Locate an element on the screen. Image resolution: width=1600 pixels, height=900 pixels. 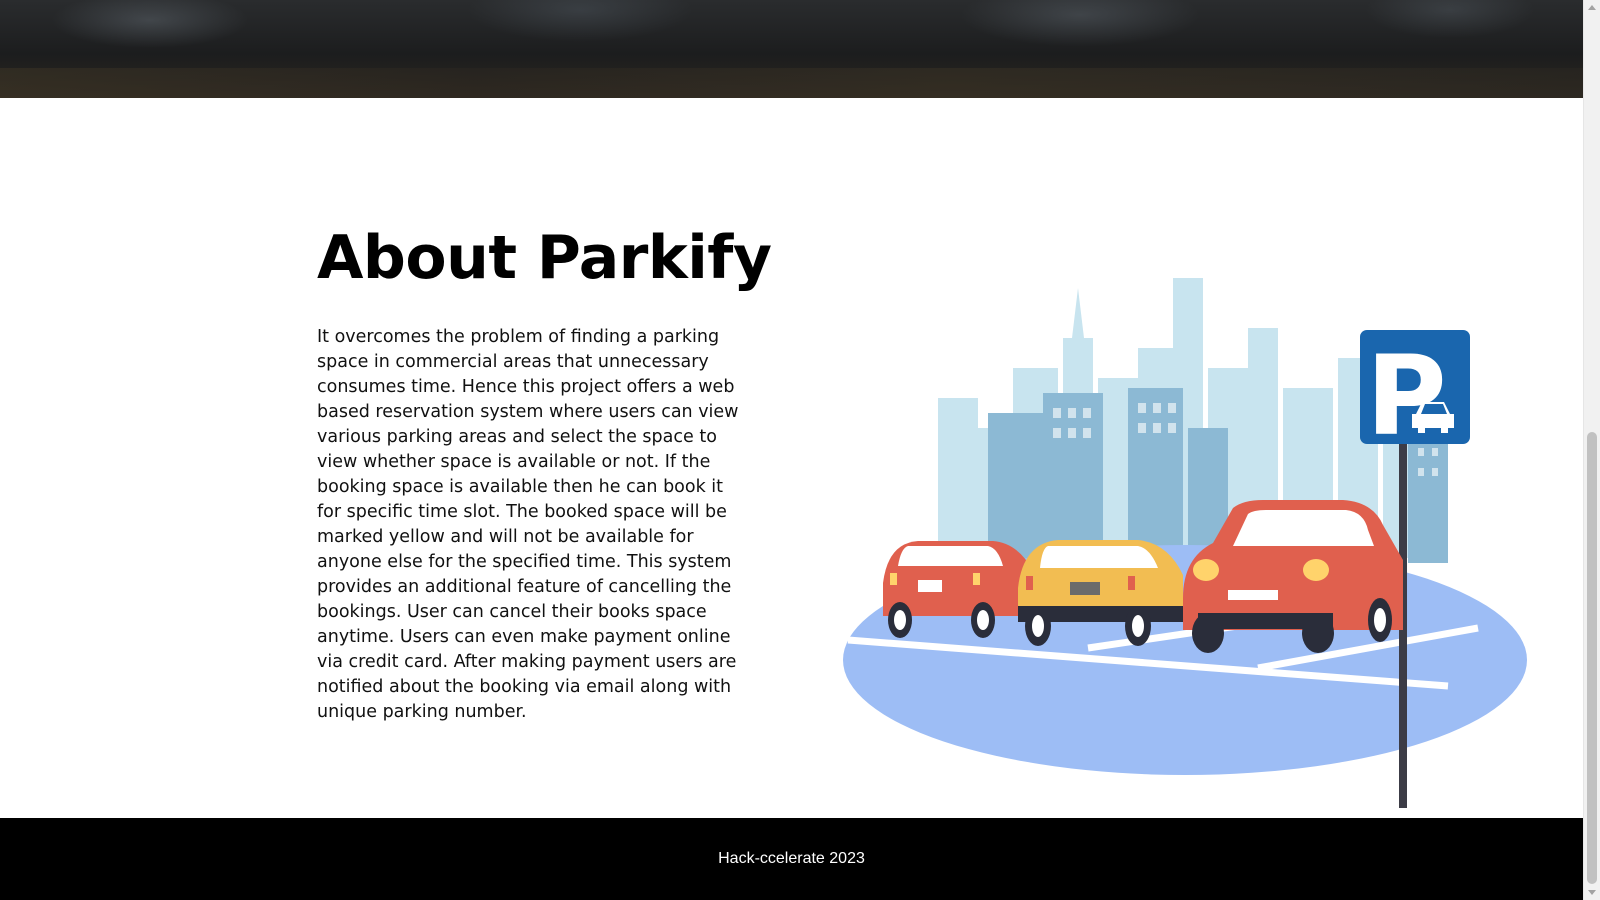
footer: Hack-ccelerate 2023 is located at coordinates (791, 859).